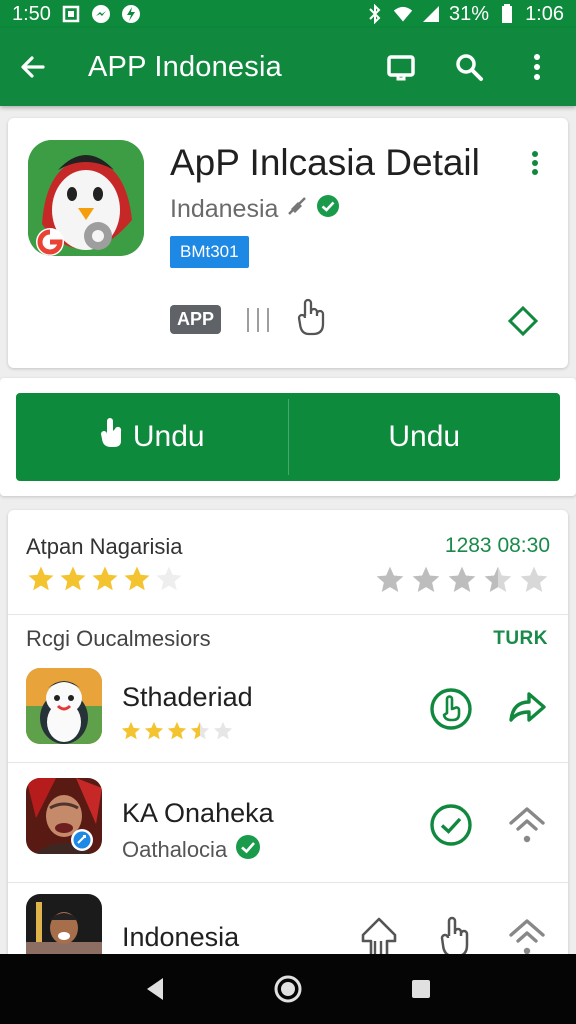  I want to click on signal-icon, so click(431, 14).